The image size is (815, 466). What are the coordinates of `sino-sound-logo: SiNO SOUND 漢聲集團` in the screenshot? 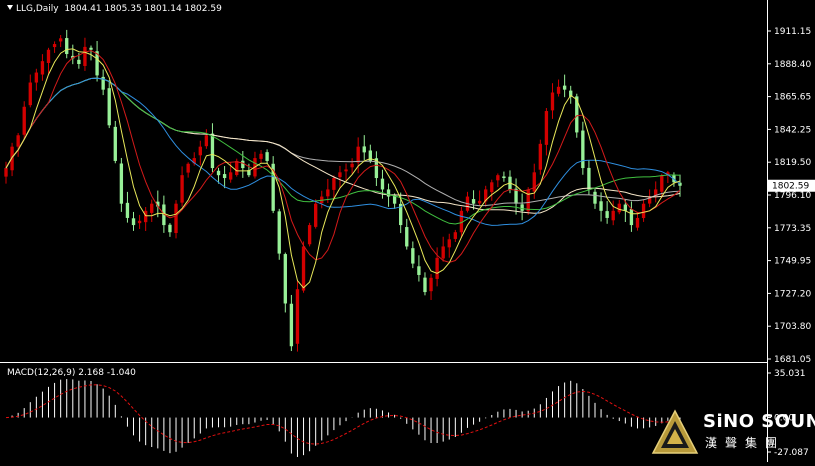 It's located at (733, 434).